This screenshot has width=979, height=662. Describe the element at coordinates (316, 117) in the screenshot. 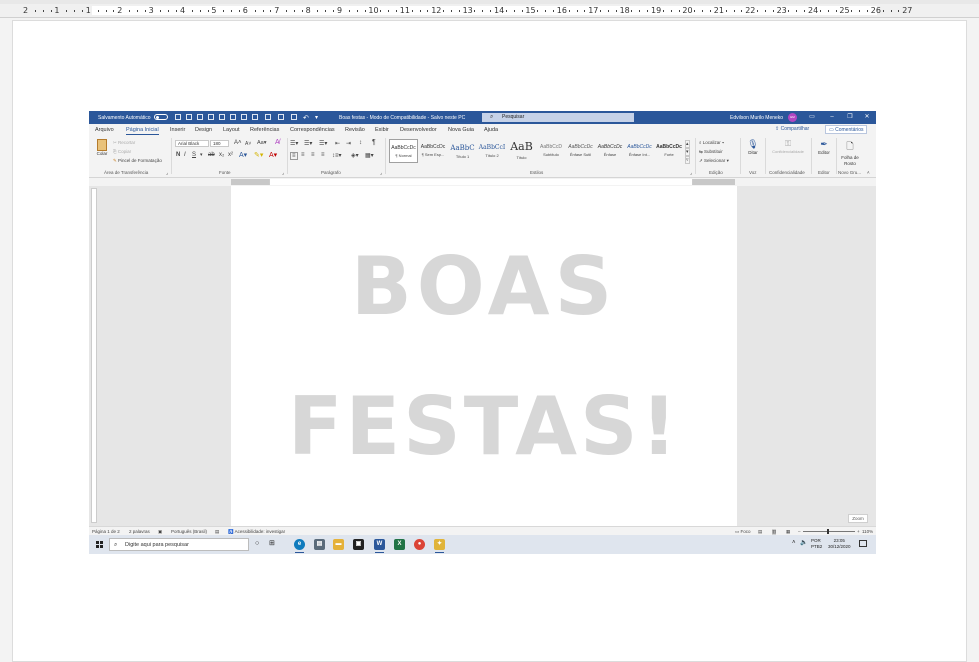

I see `quick-access-chevron-icon: ▾` at that location.